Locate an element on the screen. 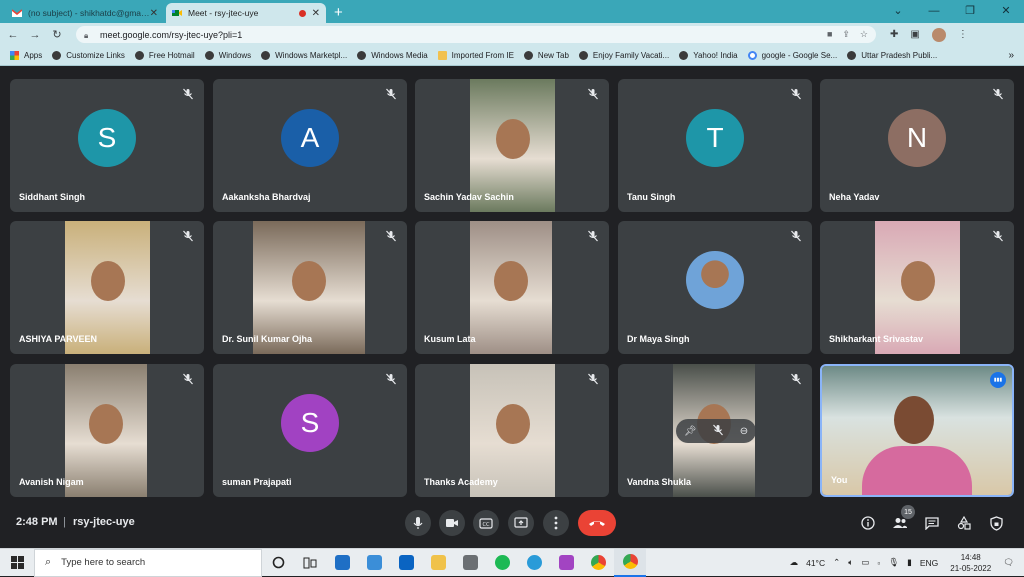 This screenshot has width=1024, height=577. meeting-details-icon is located at coordinates (868, 523).